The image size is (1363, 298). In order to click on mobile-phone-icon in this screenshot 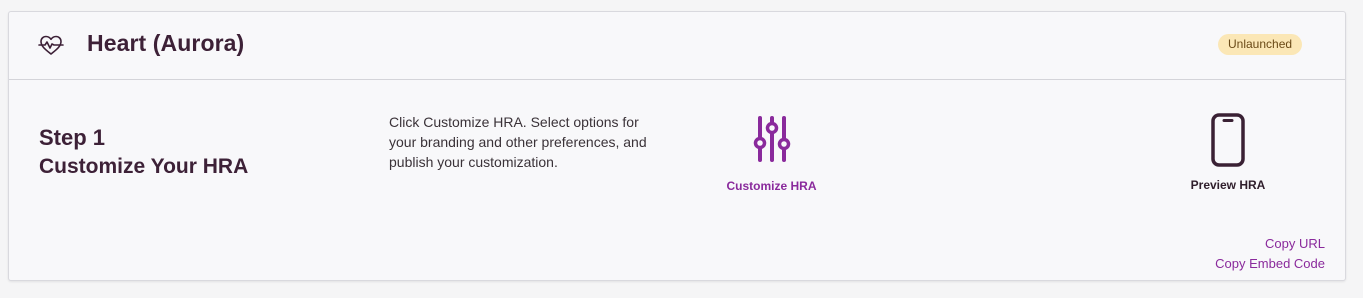, I will do `click(1228, 140)`.